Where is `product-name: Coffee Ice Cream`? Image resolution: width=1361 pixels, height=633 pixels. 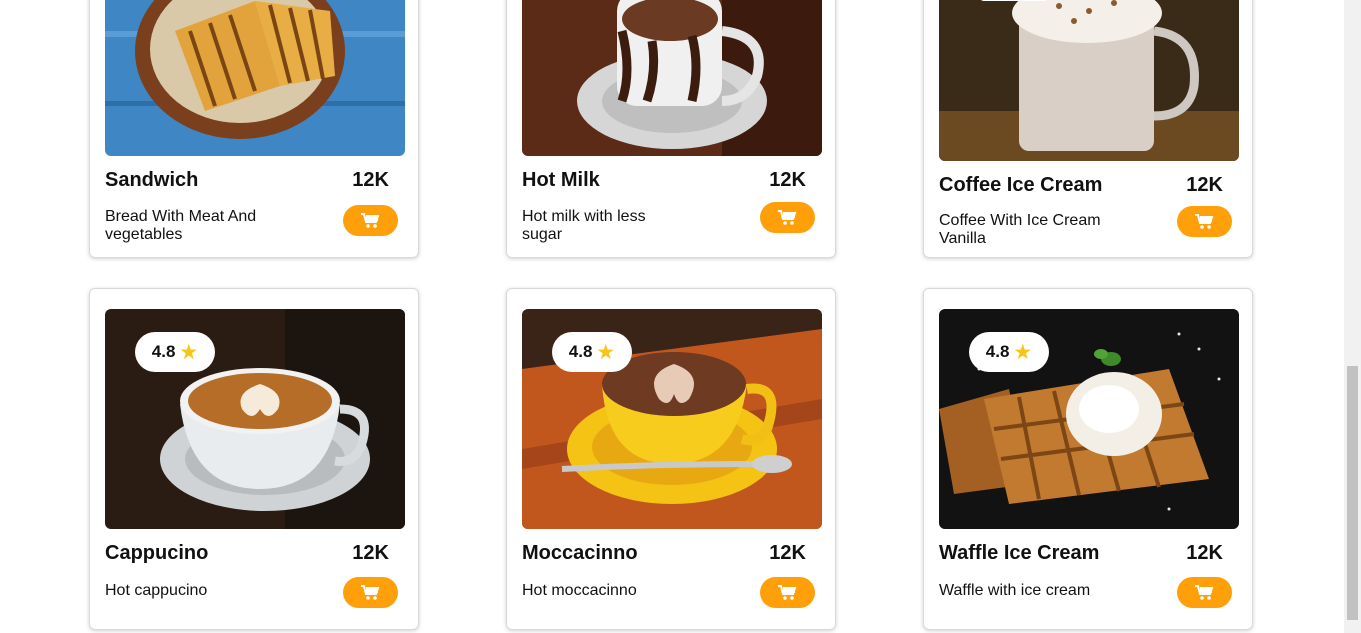 product-name: Coffee Ice Cream is located at coordinates (1021, 185).